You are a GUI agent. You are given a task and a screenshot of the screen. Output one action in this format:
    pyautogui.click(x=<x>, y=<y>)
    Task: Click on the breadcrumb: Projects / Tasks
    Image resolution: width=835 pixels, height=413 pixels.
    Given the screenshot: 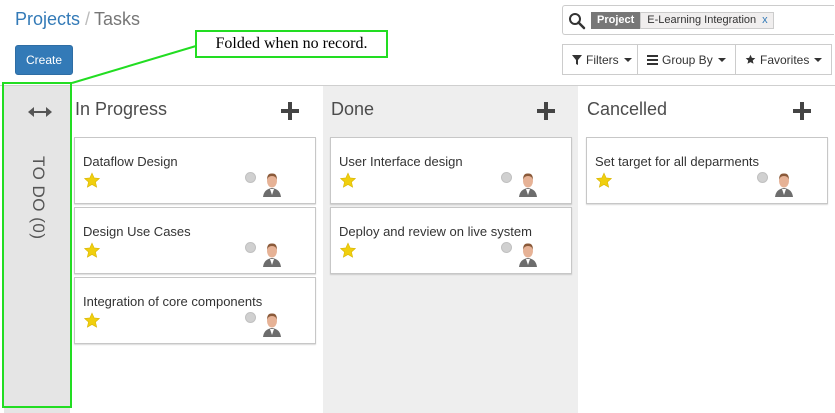 What is the action you would take?
    pyautogui.click(x=77, y=19)
    